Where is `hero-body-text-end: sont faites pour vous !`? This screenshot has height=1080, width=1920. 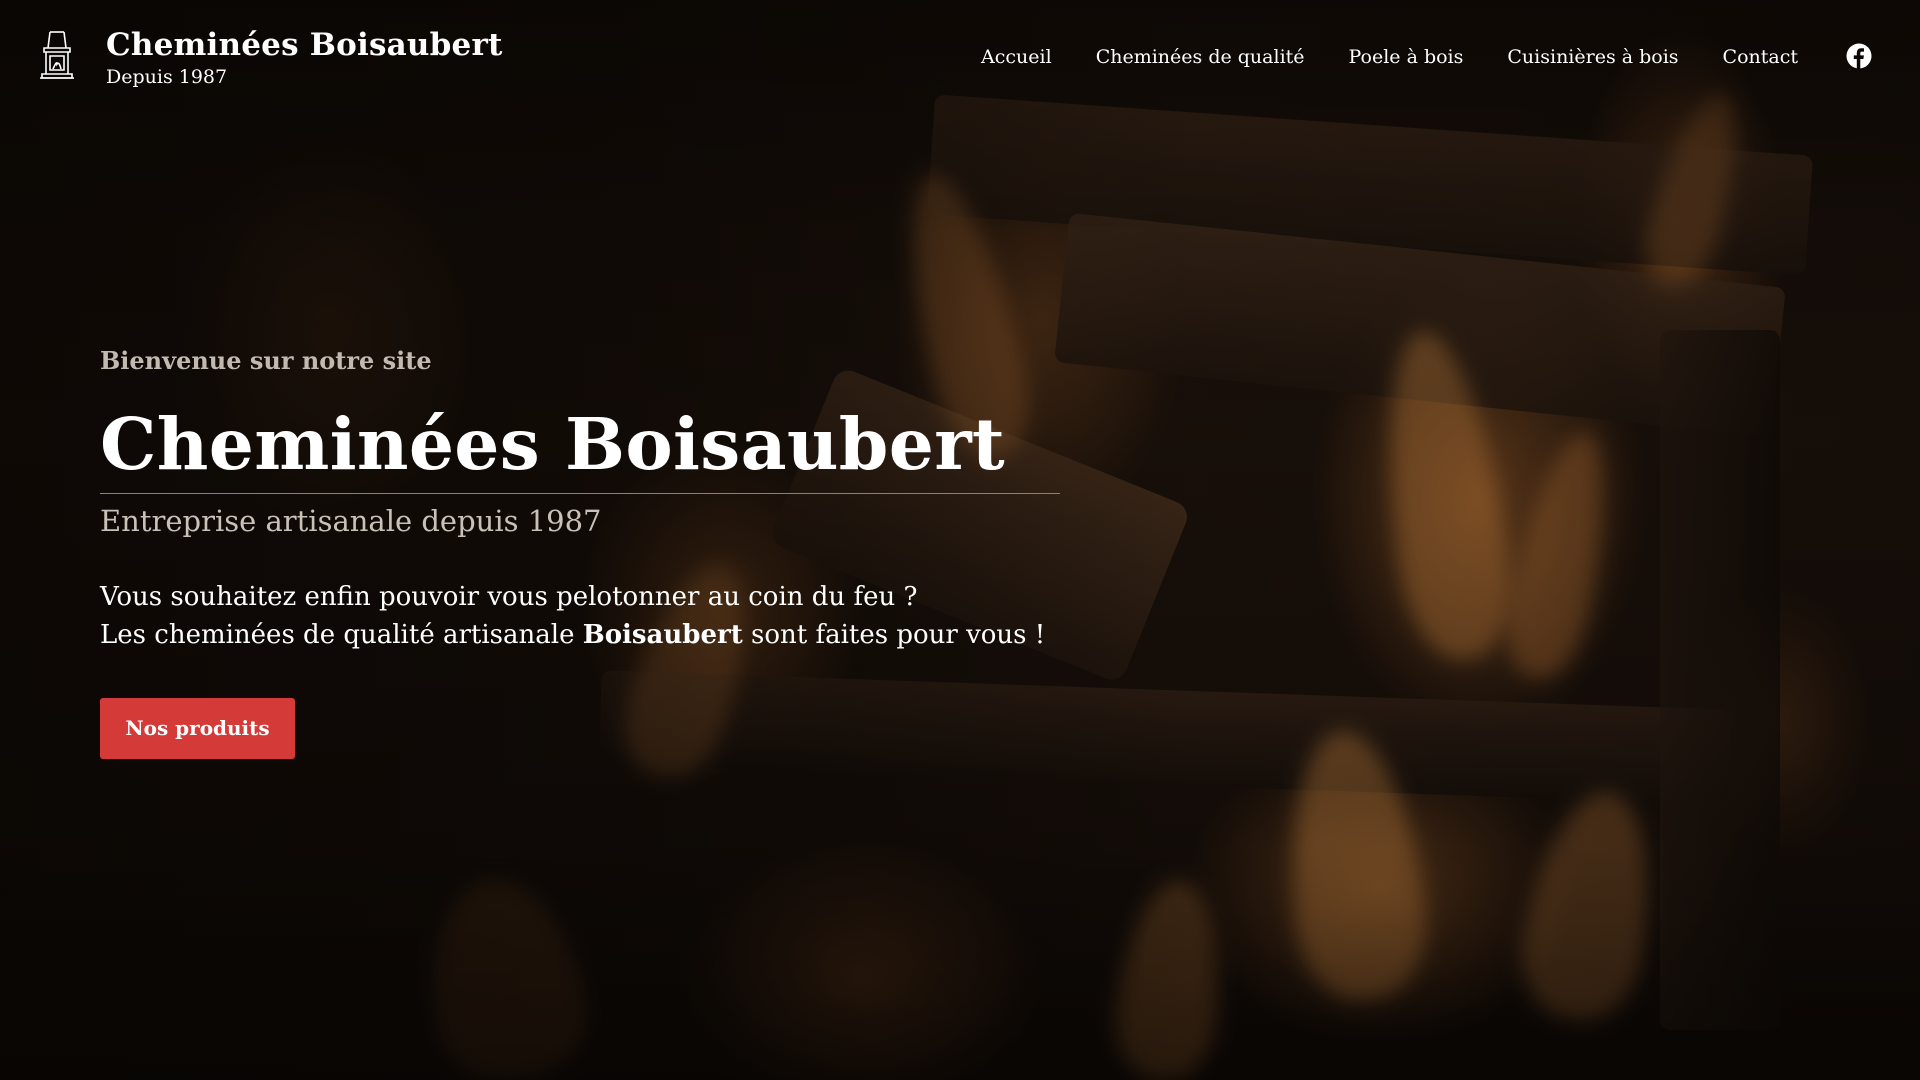
hero-body-text-end: sont faites pour vous ! is located at coordinates (894, 635).